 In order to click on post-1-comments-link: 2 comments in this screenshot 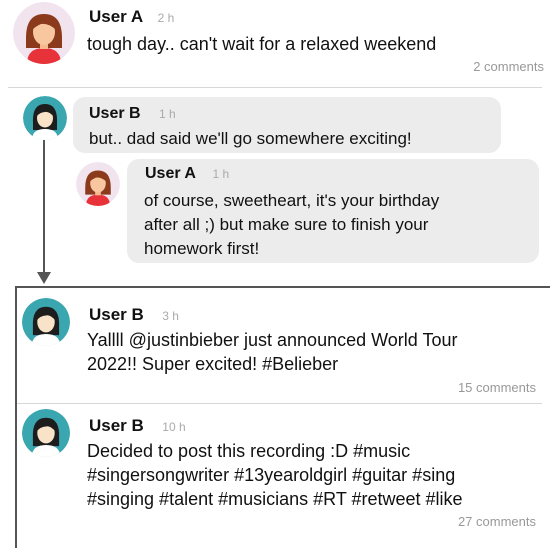, I will do `click(508, 66)`.